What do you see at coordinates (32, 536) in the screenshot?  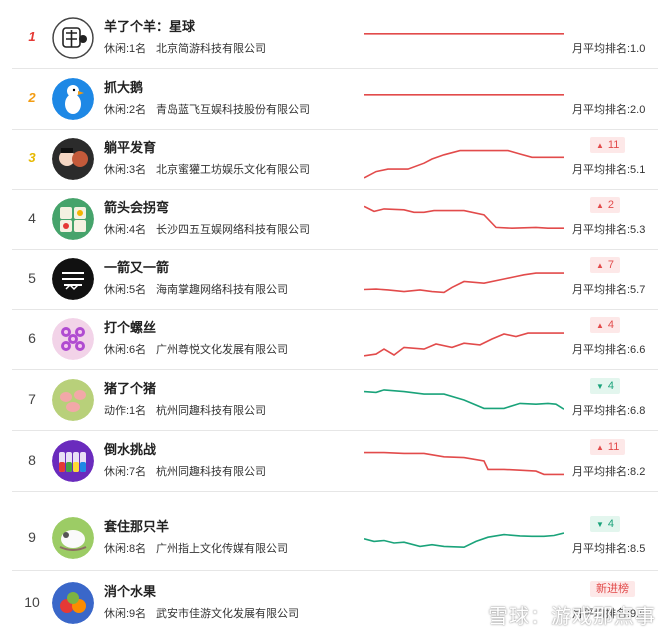 I see `rank-number: 9` at bounding box center [32, 536].